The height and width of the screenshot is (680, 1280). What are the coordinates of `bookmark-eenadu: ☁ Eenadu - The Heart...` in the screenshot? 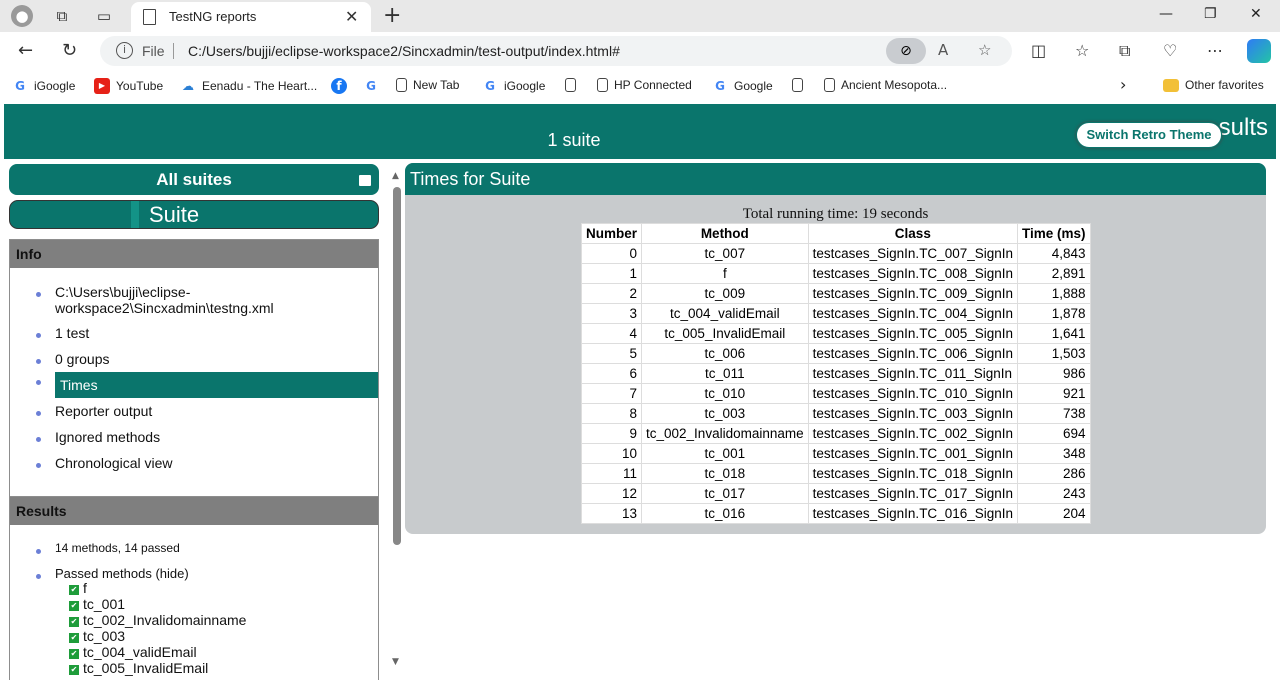 It's located at (248, 86).